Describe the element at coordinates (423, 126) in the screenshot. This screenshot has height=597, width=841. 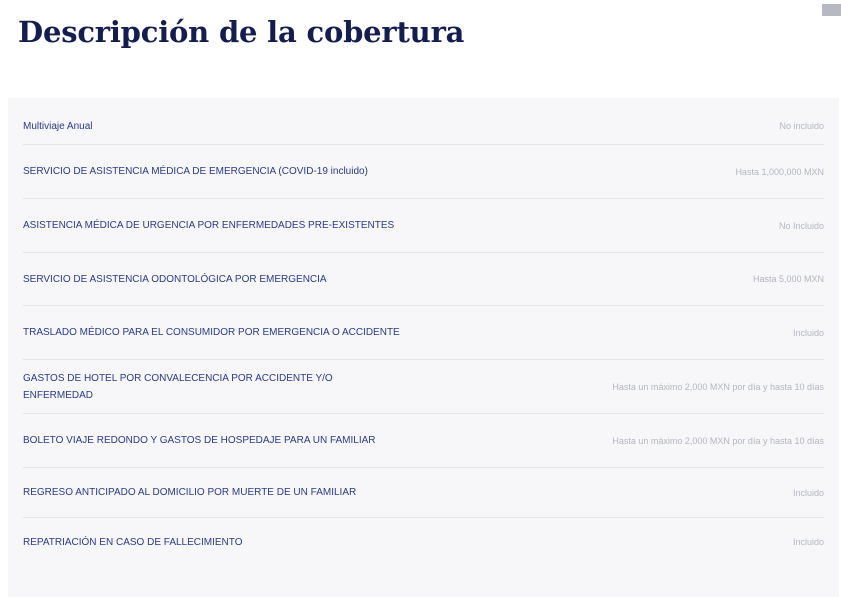
I see `coverage-row: Multiviaje Anual No incluido` at that location.